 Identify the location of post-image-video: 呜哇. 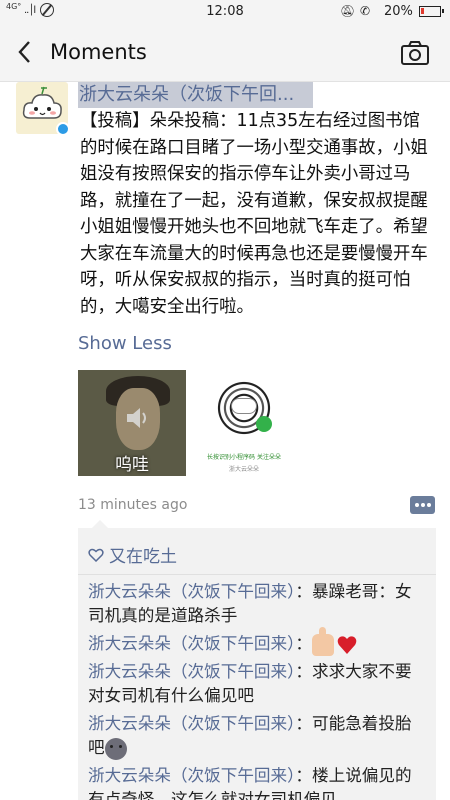
(132, 423).